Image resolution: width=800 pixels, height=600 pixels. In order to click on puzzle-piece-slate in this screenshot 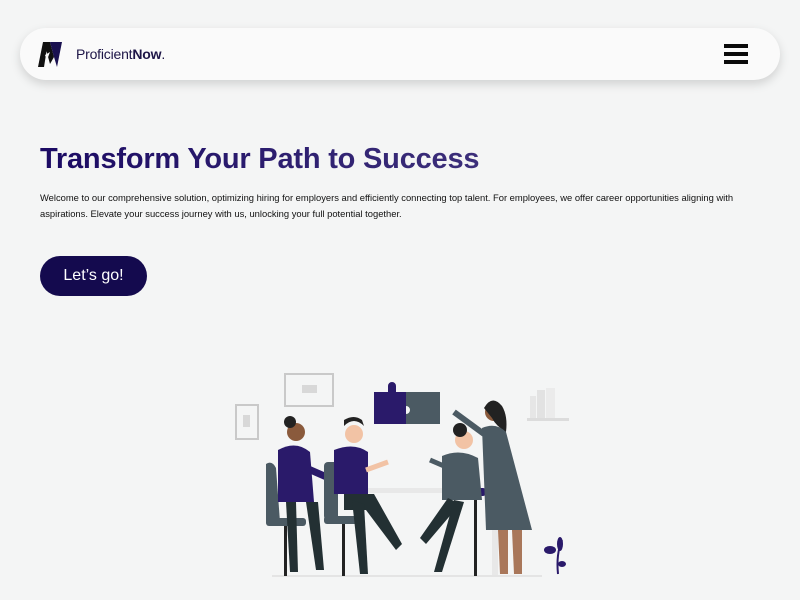, I will do `click(423, 408)`.